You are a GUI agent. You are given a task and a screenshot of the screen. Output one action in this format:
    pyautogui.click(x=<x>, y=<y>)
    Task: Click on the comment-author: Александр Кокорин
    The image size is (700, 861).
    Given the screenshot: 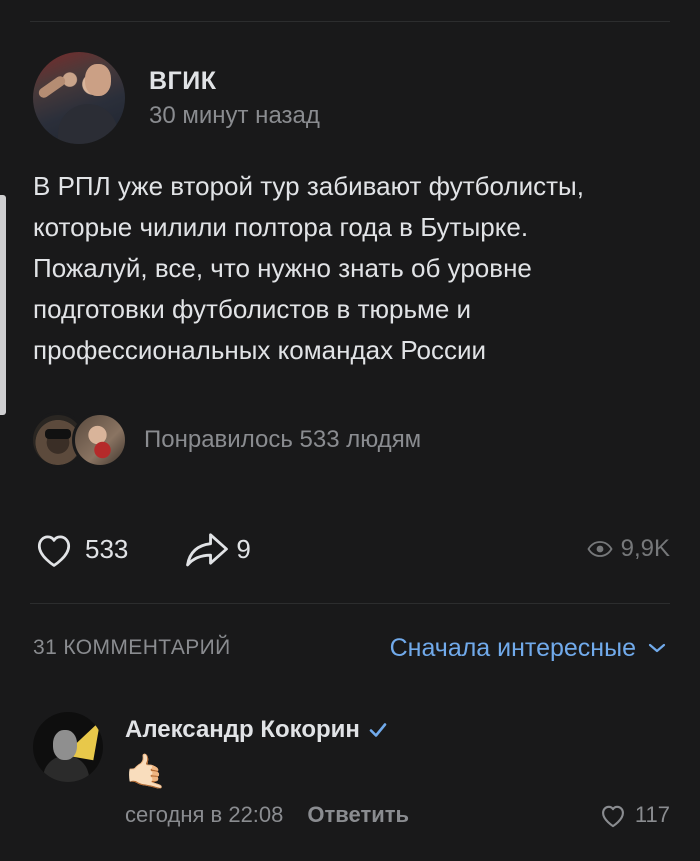 What is the action you would take?
    pyautogui.click(x=397, y=730)
    